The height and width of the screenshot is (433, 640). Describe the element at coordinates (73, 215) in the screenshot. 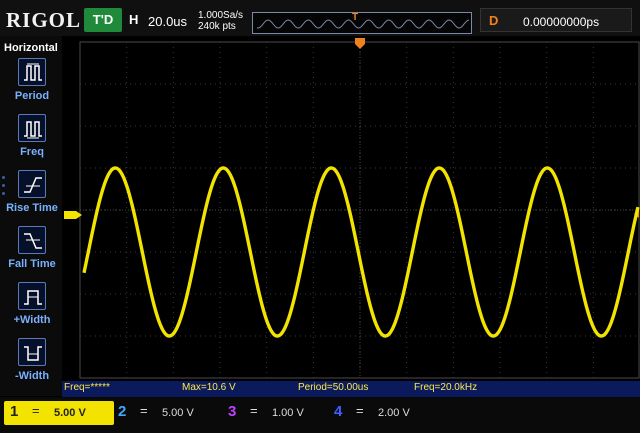

I see `channel-1-offset-marker-icon` at that location.